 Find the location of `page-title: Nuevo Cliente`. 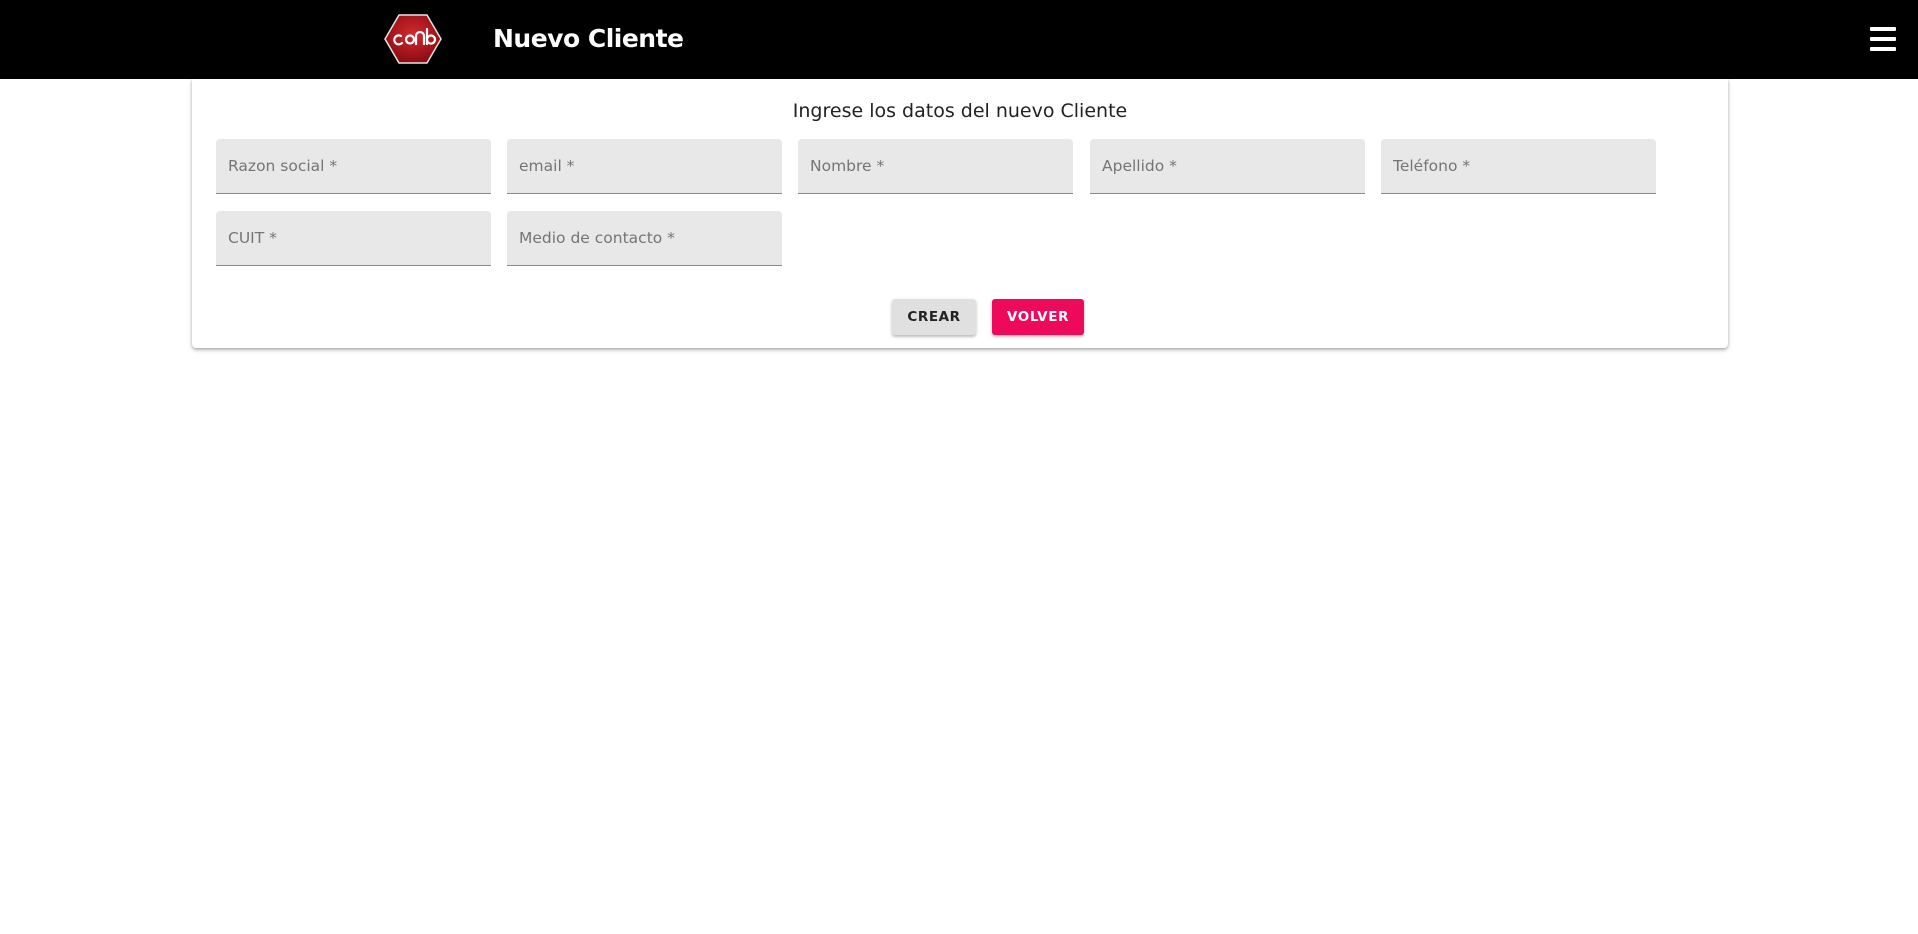

page-title: Nuevo Cliente is located at coordinates (588, 38).